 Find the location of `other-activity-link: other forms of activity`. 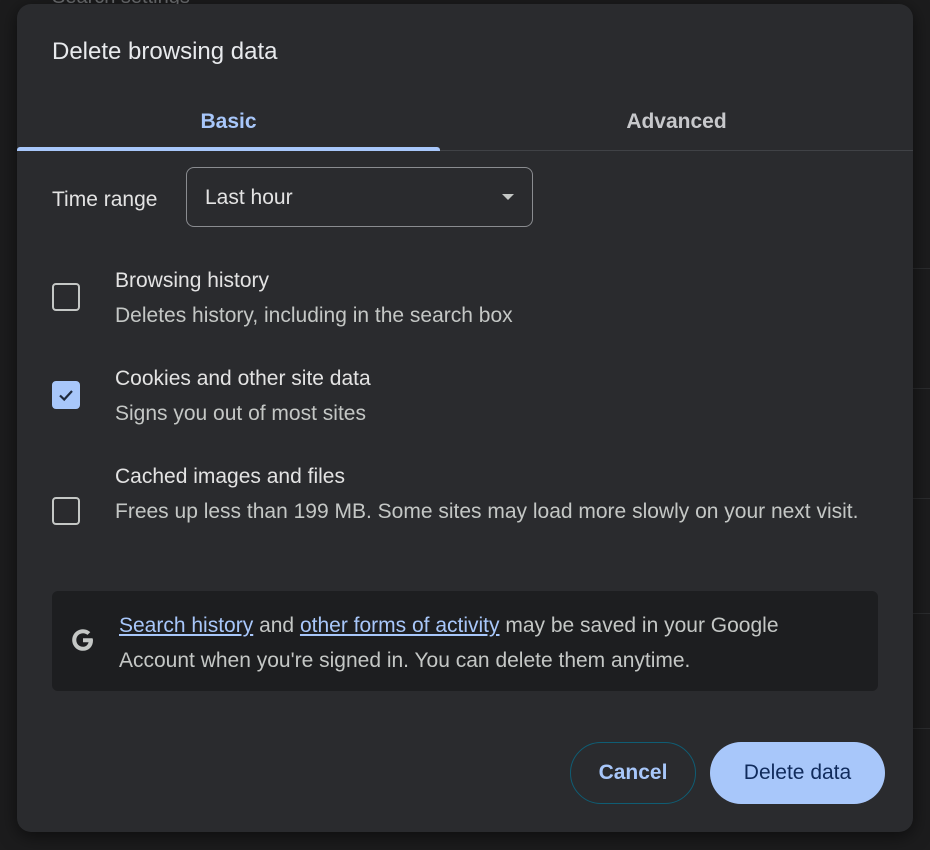

other-activity-link: other forms of activity is located at coordinates (400, 625).